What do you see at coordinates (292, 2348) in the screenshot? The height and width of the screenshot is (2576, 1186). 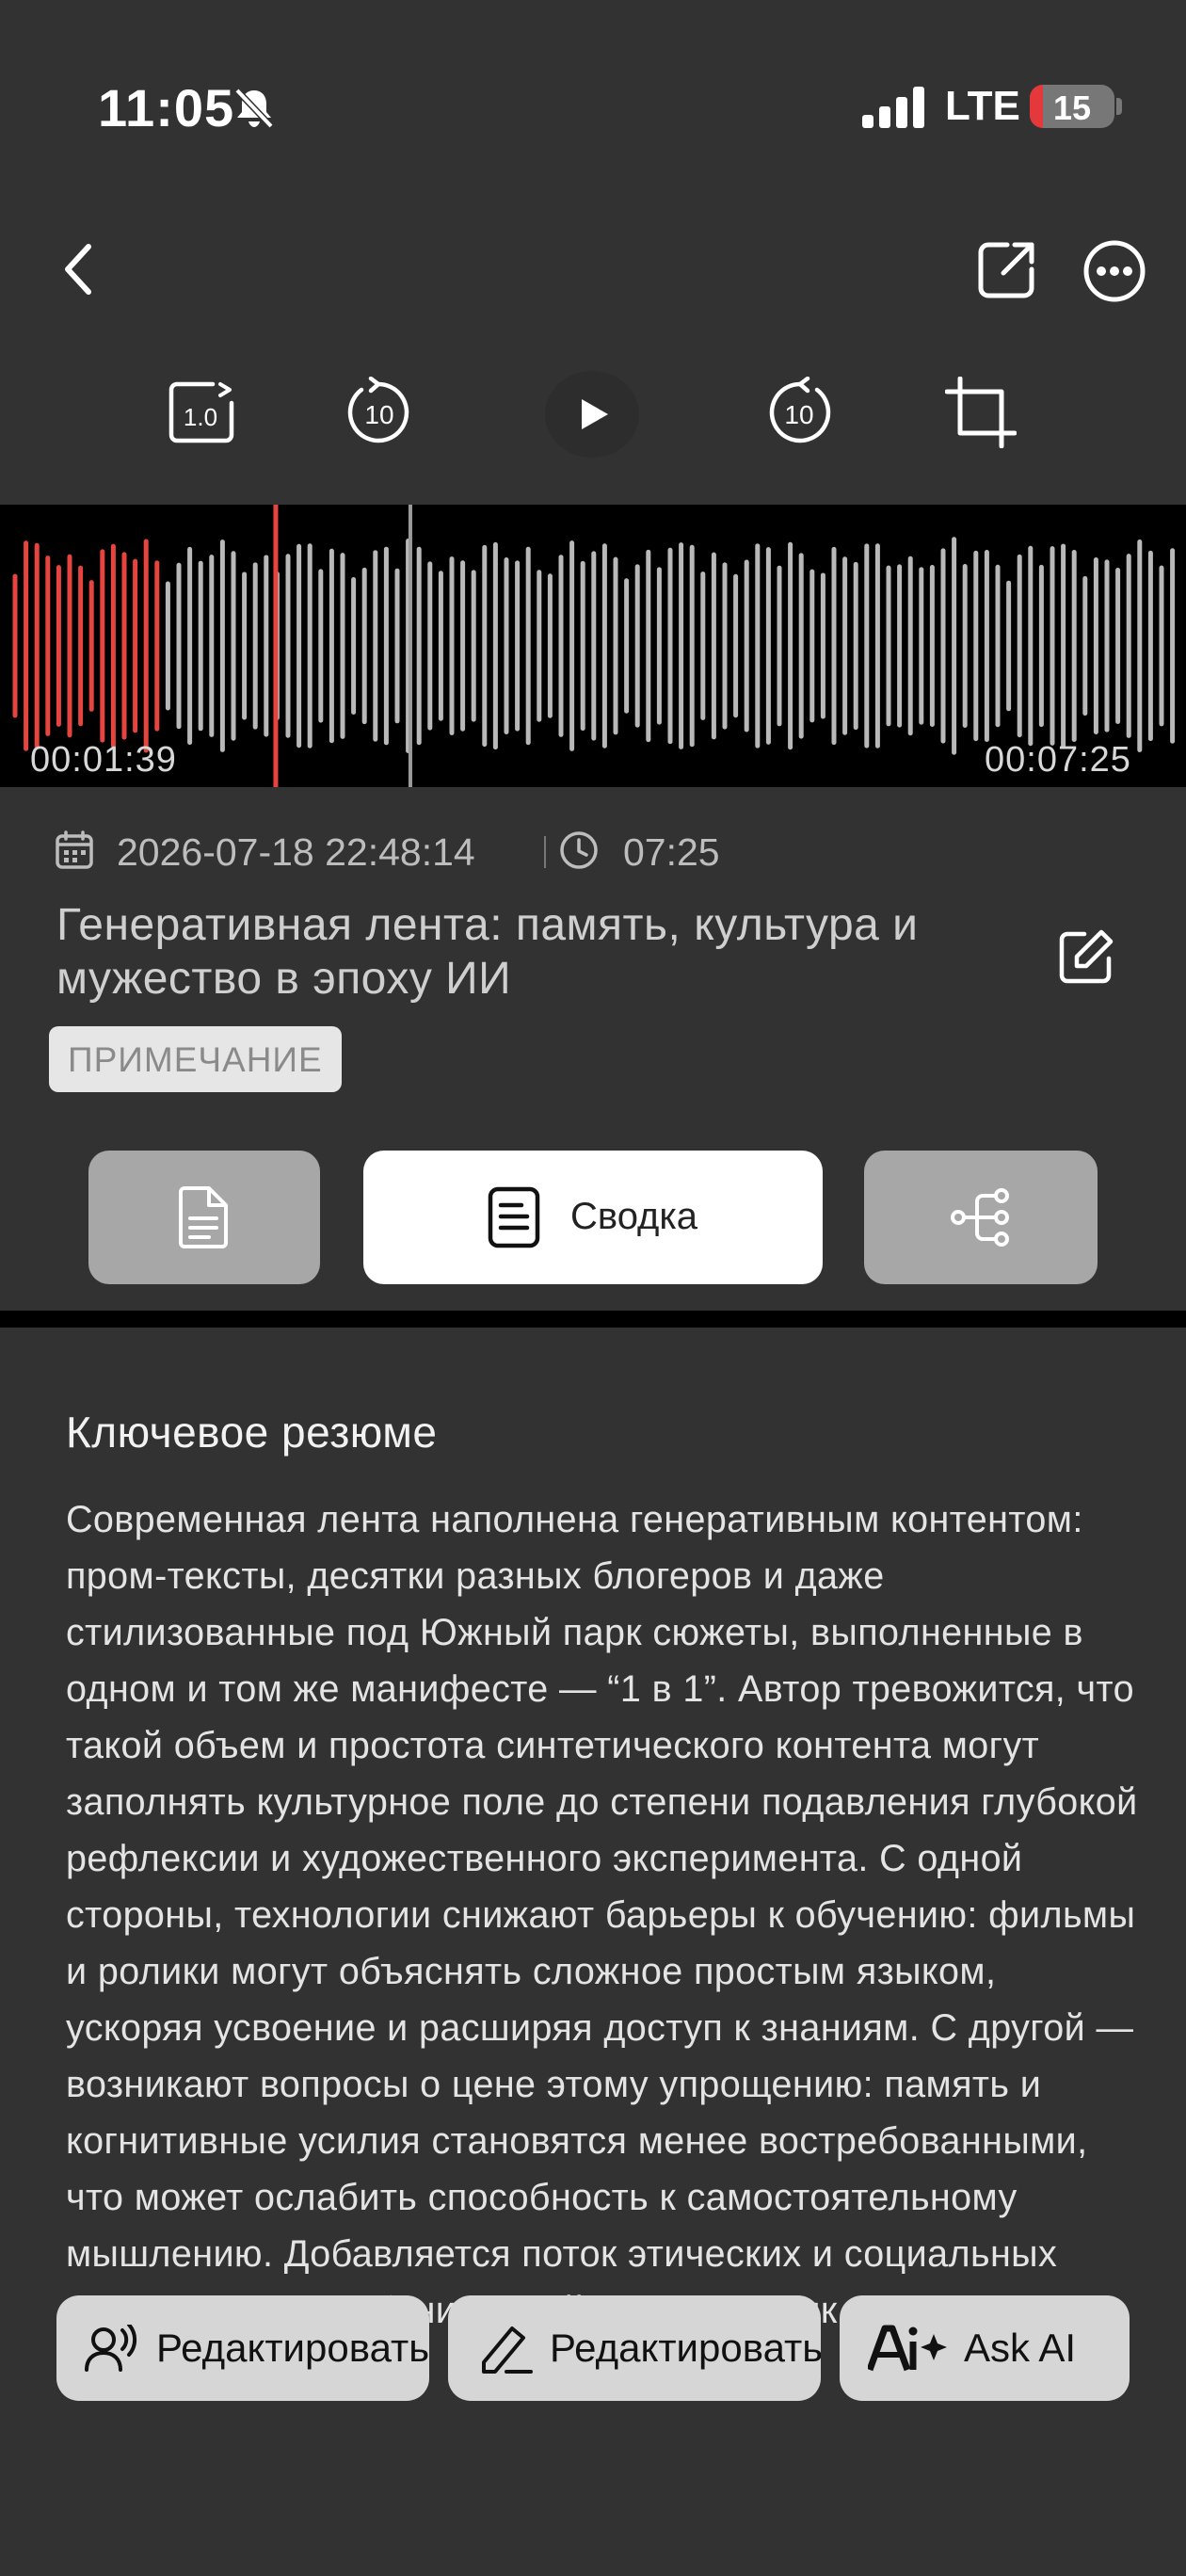 I see `edit-speakers-label: Редактировать` at bounding box center [292, 2348].